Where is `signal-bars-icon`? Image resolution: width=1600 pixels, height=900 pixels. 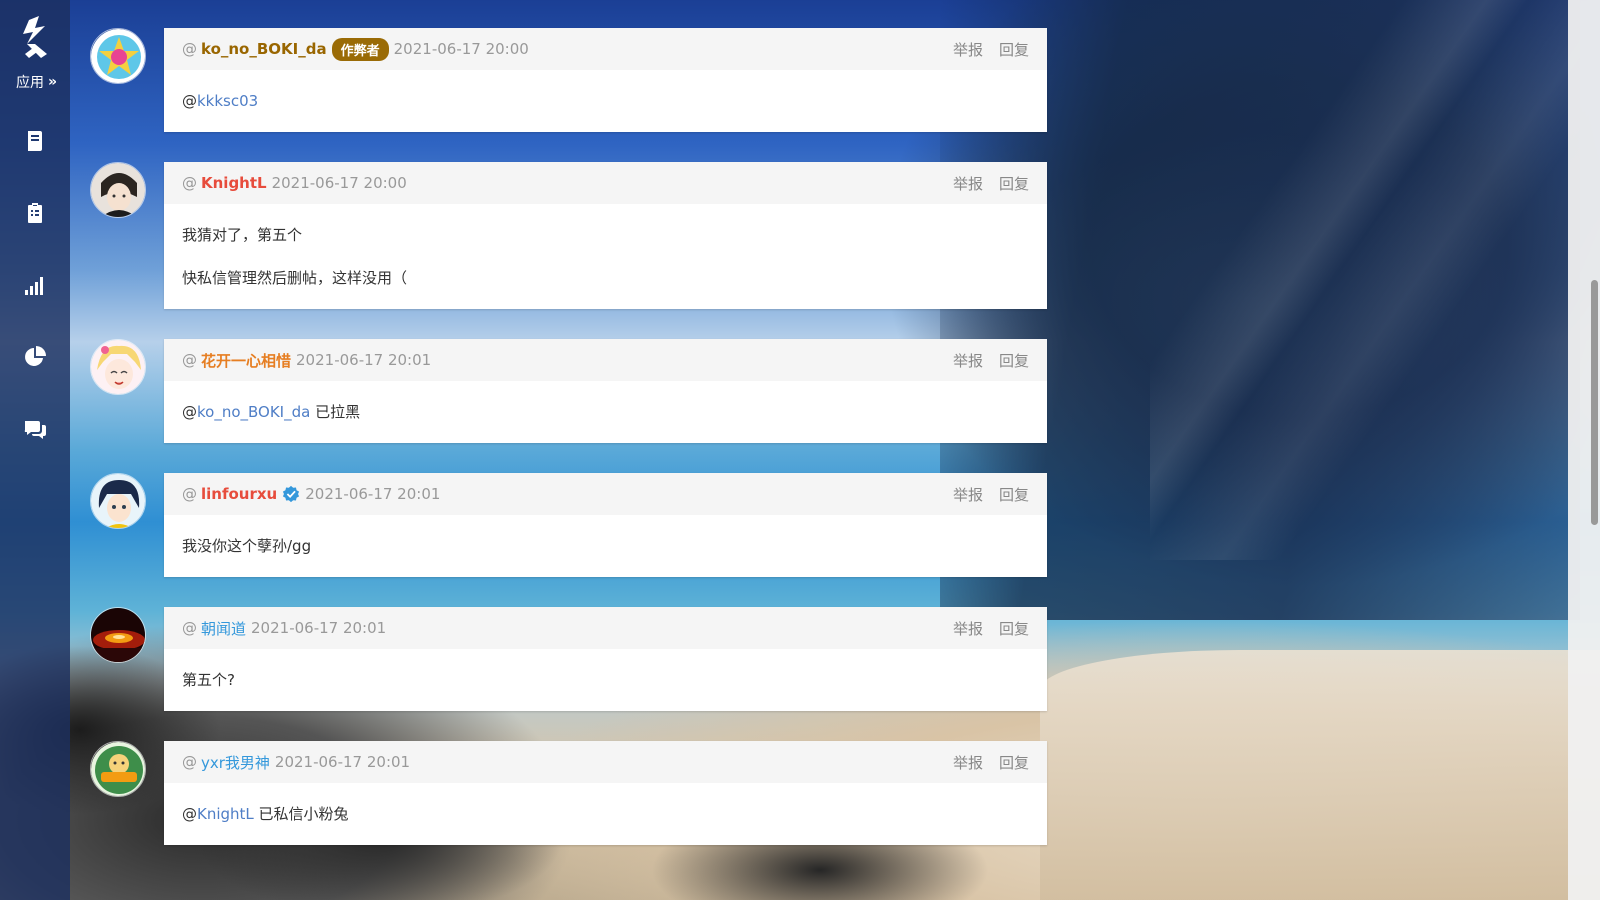
signal-bars-icon is located at coordinates (35, 285).